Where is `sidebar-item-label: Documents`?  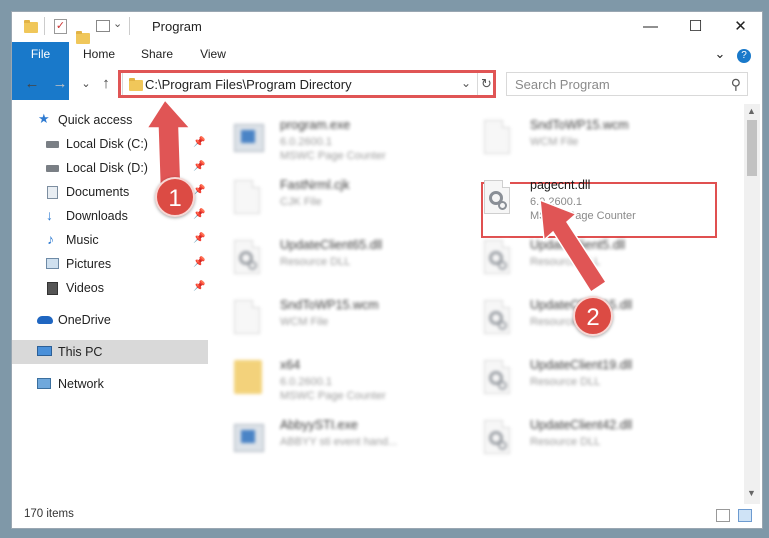
sidebar-item-label: Documents is located at coordinates (98, 192).